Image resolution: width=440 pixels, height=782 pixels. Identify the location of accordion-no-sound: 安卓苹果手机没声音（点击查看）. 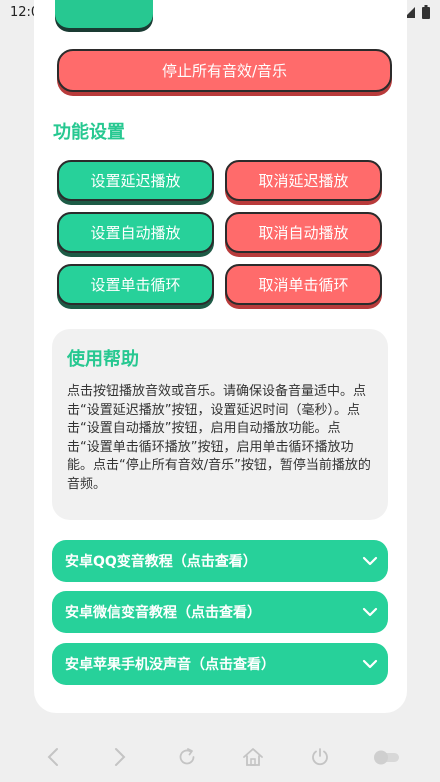
(220, 664).